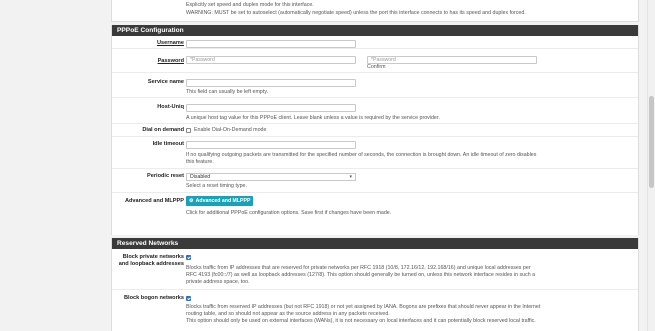 The image size is (655, 331). I want to click on block-private-help-3: private address space, too., so click(218, 282).